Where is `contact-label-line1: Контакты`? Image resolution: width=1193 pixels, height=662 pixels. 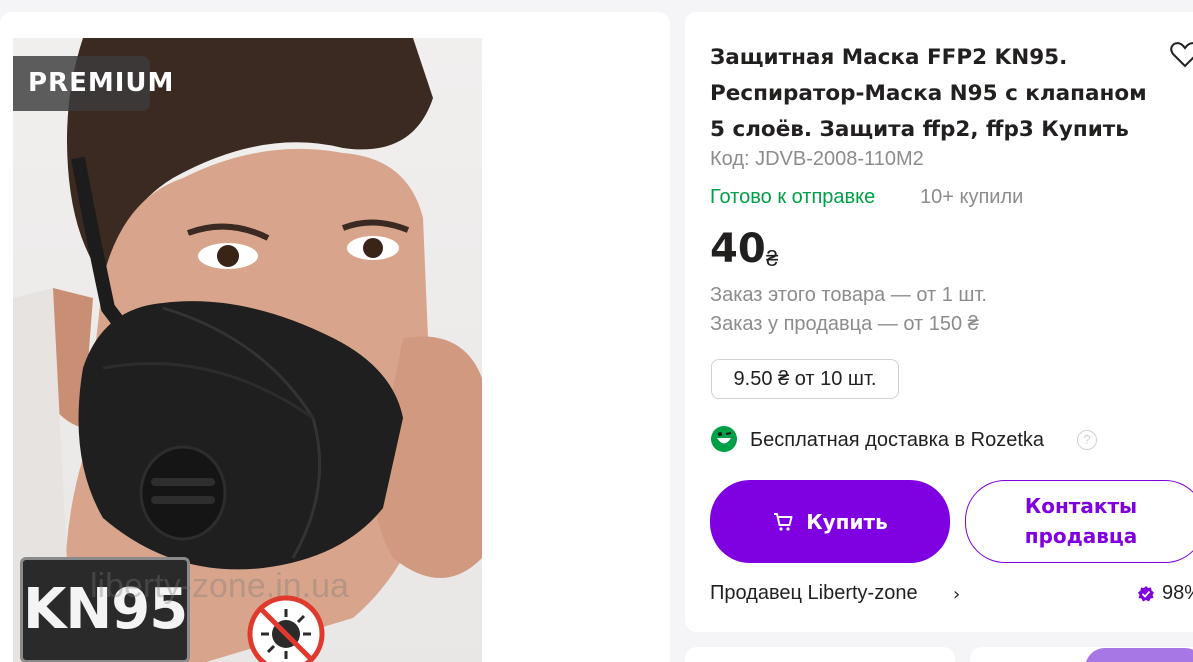 contact-label-line1: Контакты is located at coordinates (1081, 506).